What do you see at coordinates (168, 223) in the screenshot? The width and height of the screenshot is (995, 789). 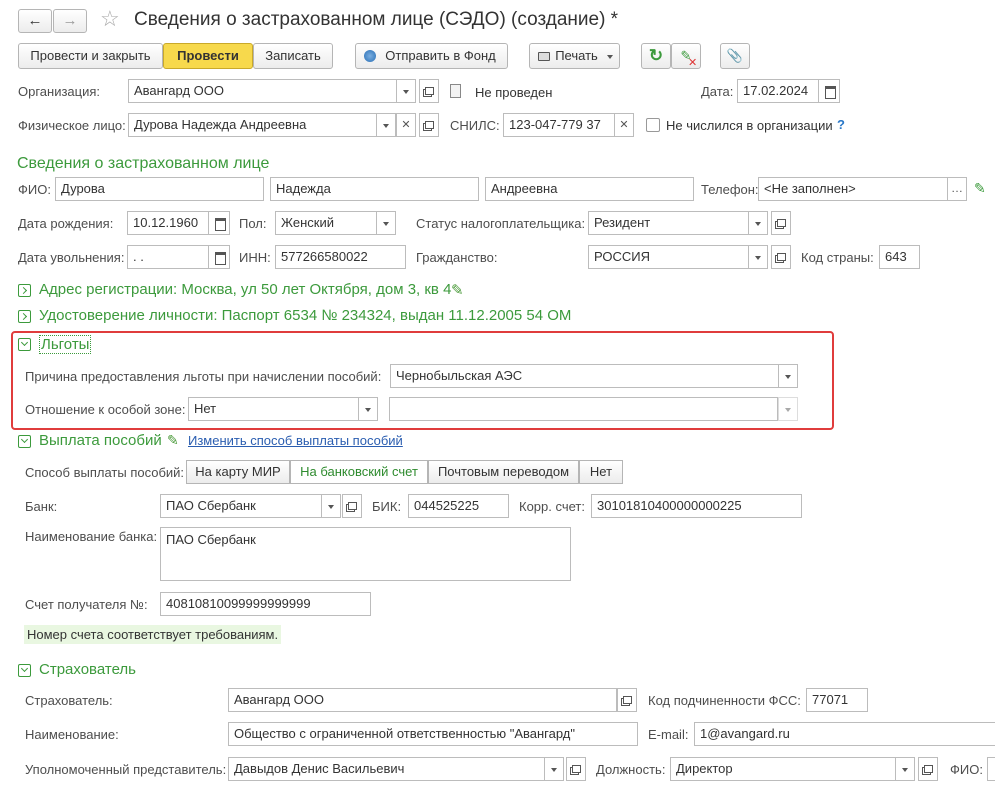 I see `birth-date-field: 10.12.1960` at bounding box center [168, 223].